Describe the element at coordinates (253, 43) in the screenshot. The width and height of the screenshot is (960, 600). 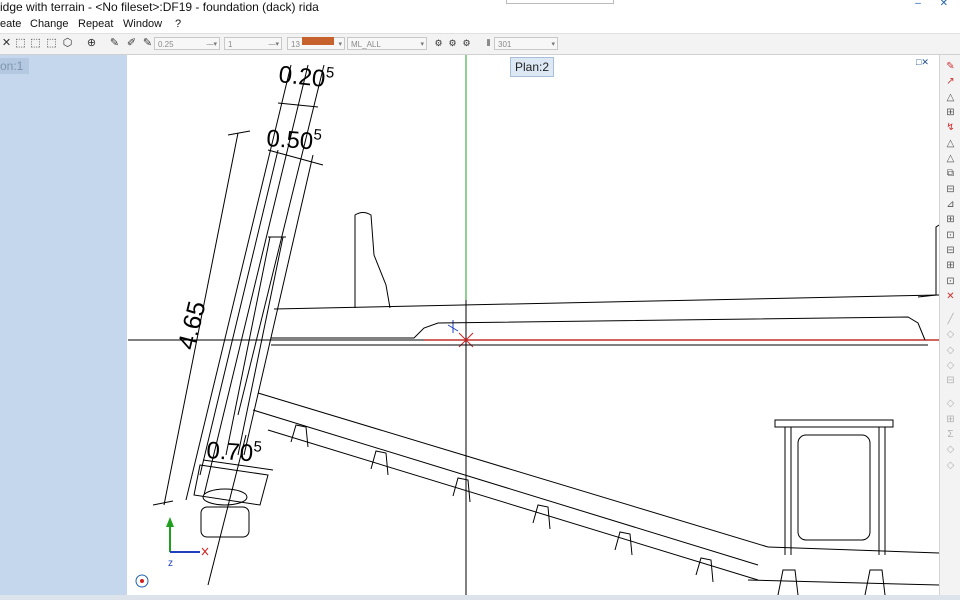
I see `line-type-select: 1 —▾` at that location.